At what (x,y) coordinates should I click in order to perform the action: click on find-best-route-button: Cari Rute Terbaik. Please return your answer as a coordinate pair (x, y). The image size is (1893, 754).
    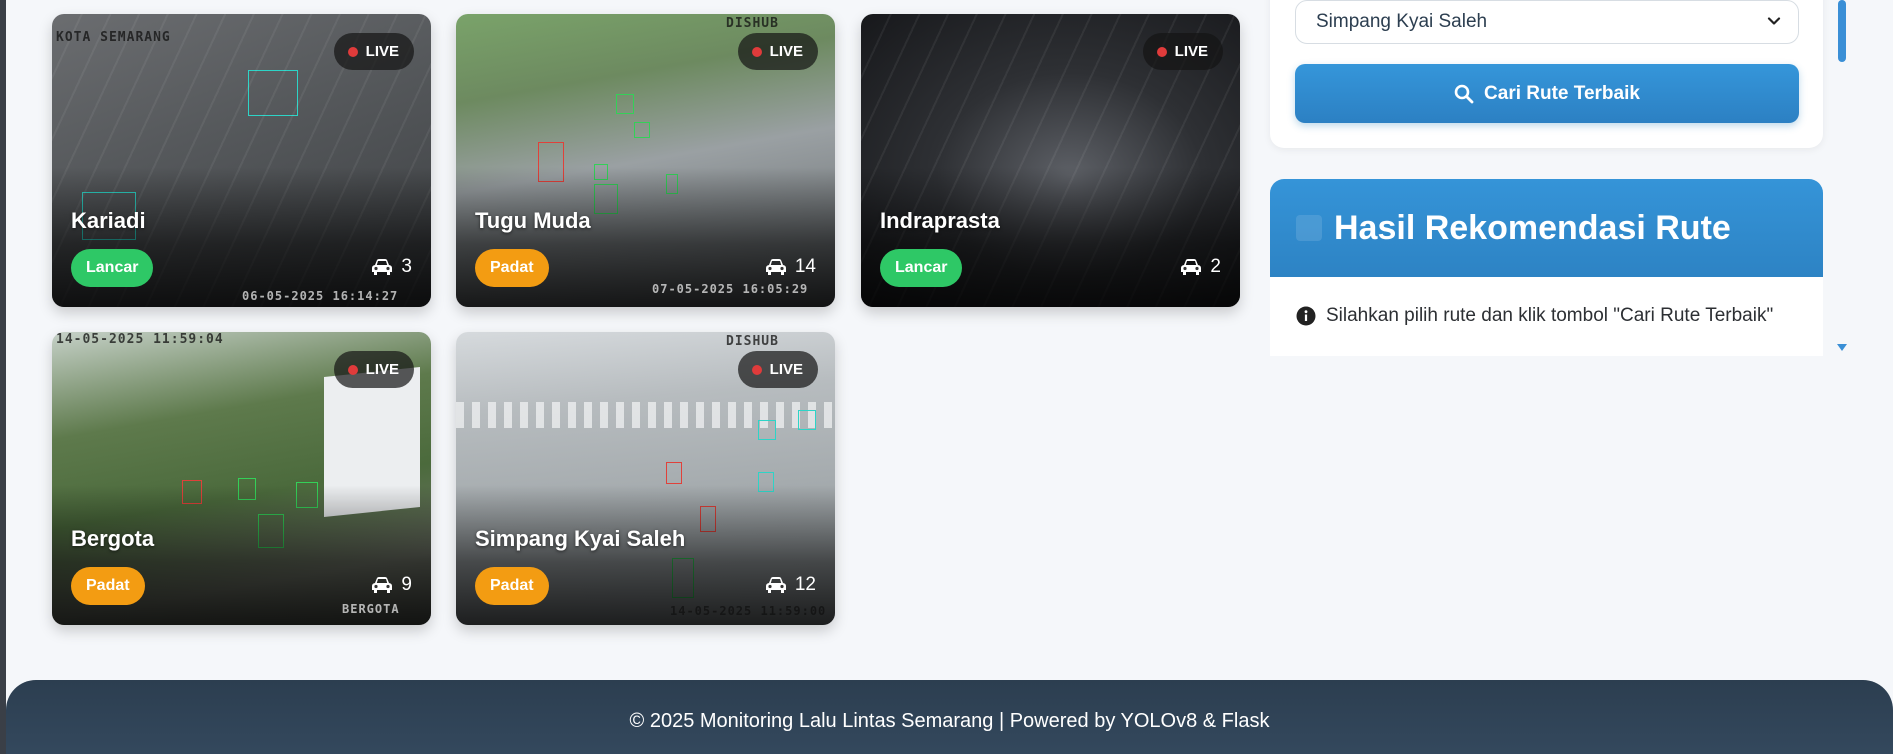
    Looking at the image, I should click on (1547, 93).